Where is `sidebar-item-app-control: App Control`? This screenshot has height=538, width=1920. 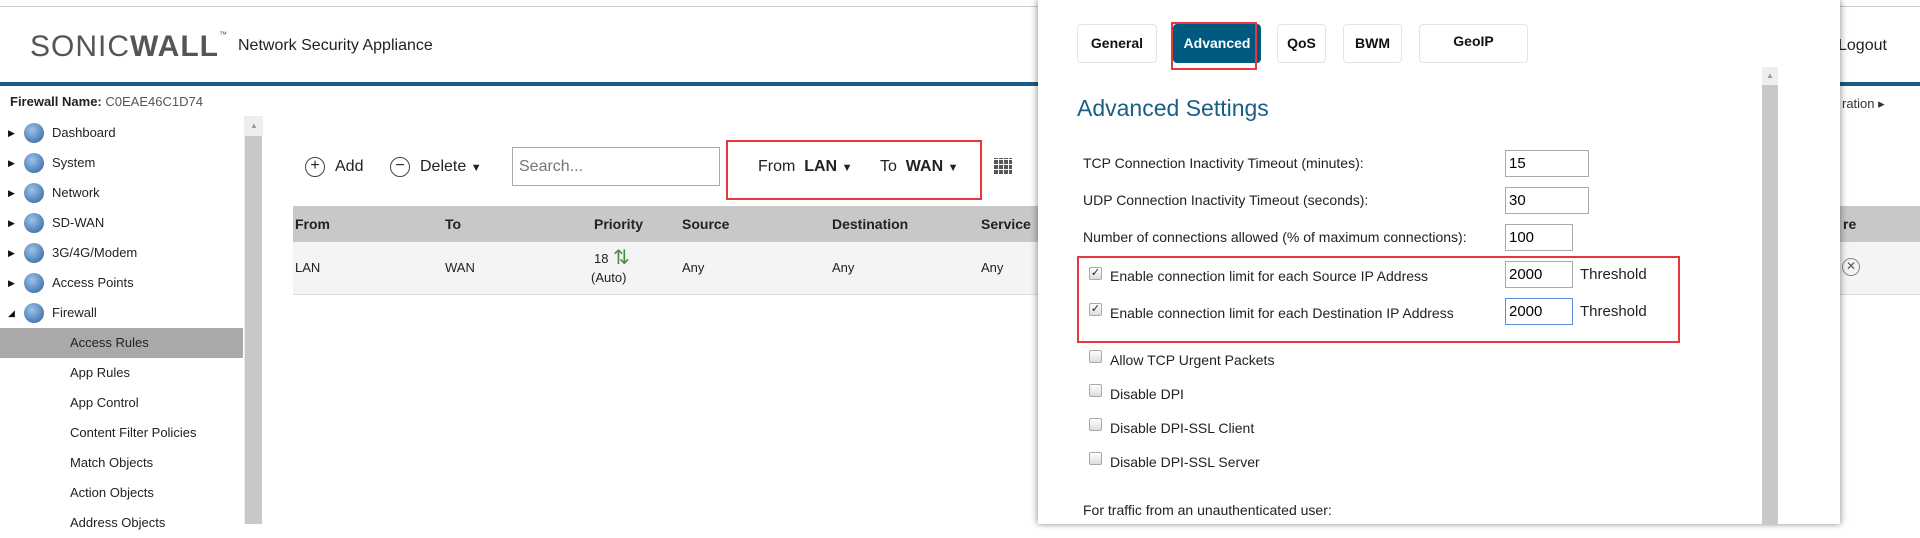
sidebar-item-app-control: App Control is located at coordinates (121, 403).